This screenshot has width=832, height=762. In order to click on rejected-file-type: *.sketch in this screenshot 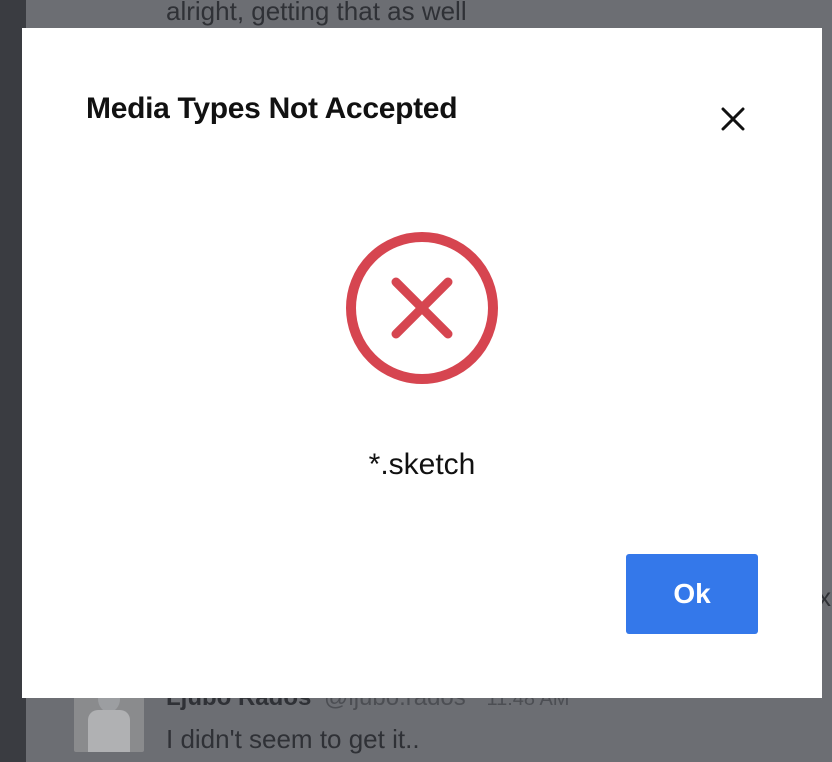, I will do `click(422, 464)`.